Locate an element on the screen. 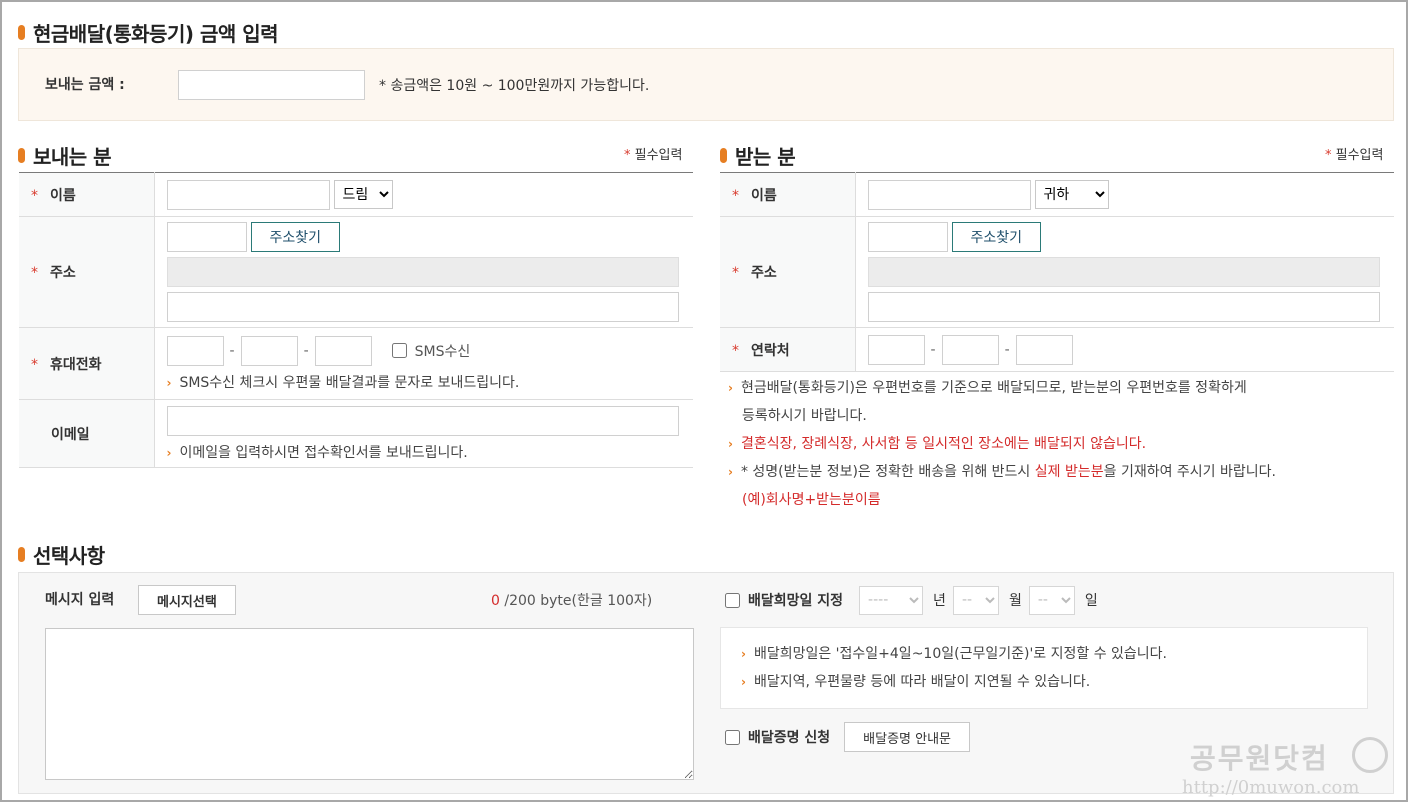 The height and width of the screenshot is (802, 1408). watermark-url: http://0muwon.com is located at coordinates (1271, 787).